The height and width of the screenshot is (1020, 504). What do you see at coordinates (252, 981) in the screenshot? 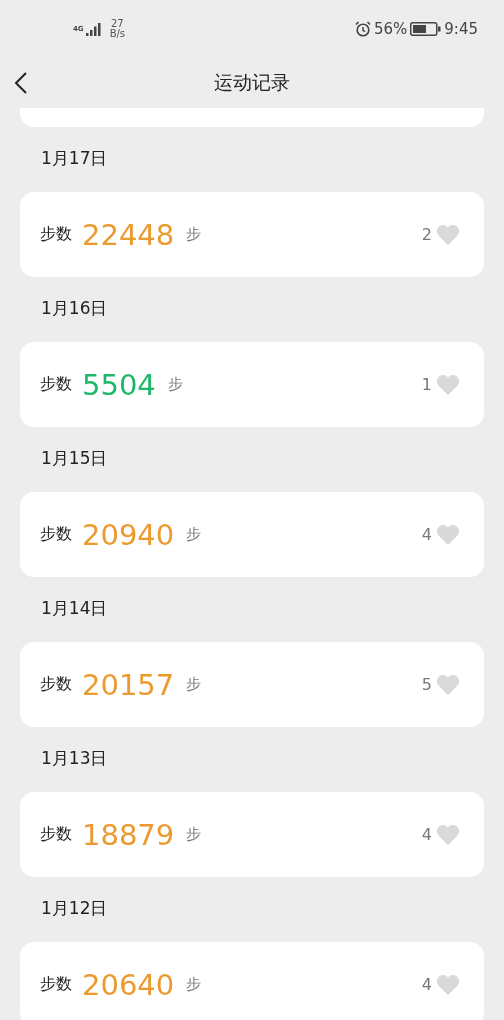
I see `record-card: 步数 20640 步 4` at bounding box center [252, 981].